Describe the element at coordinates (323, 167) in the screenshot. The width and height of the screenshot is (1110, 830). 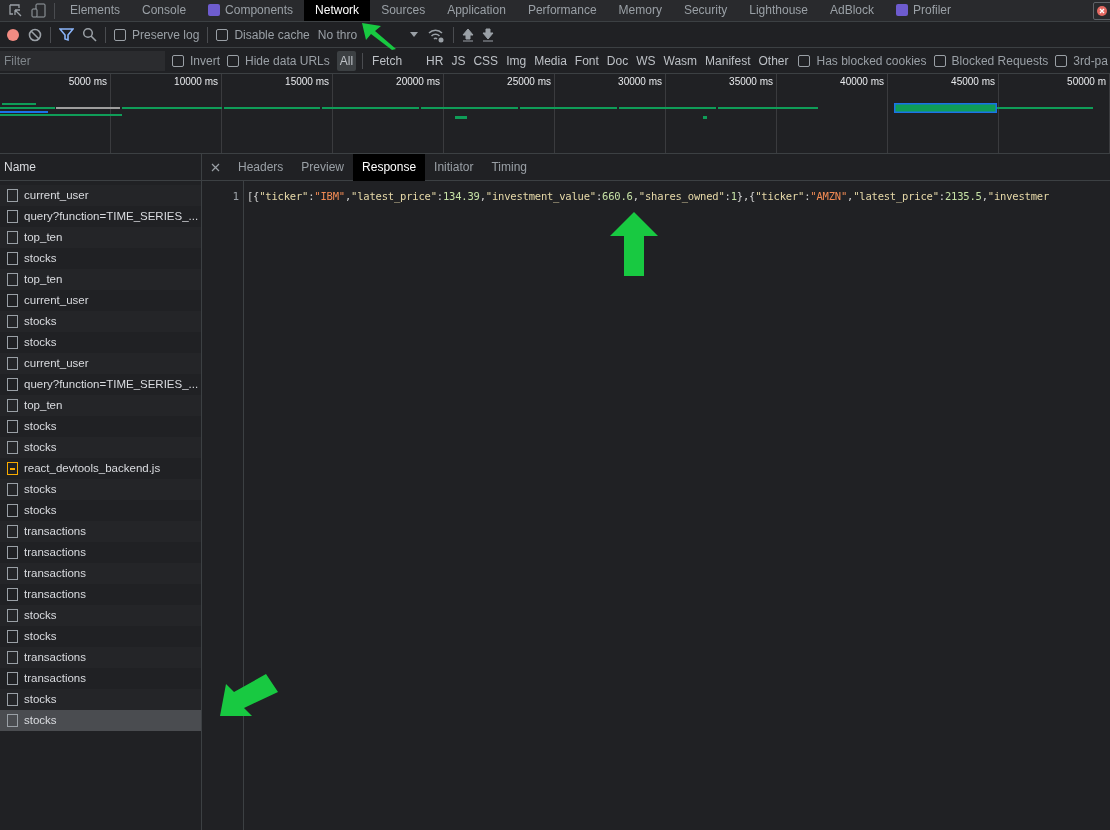
I see `detail-tab: Preview` at that location.